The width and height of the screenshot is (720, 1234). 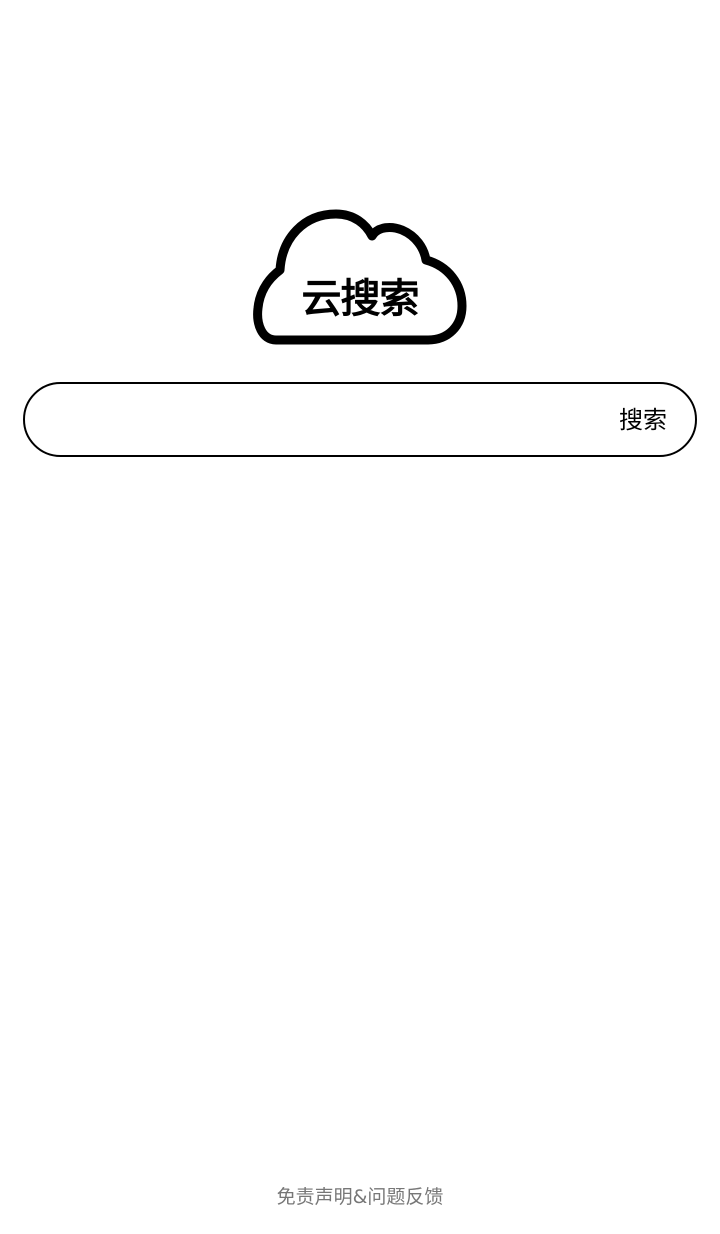 I want to click on logo: 云搜索, so click(x=360, y=278).